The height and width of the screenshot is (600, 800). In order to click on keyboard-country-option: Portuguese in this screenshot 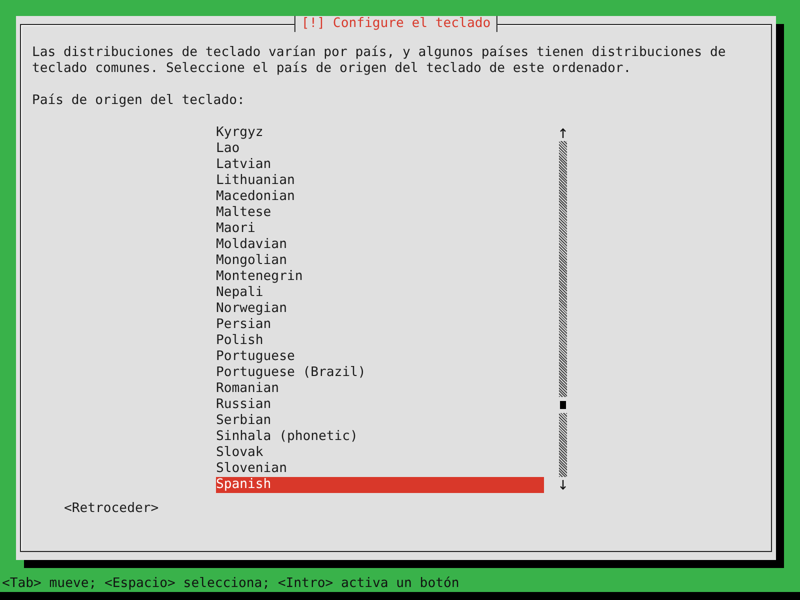, I will do `click(380, 357)`.